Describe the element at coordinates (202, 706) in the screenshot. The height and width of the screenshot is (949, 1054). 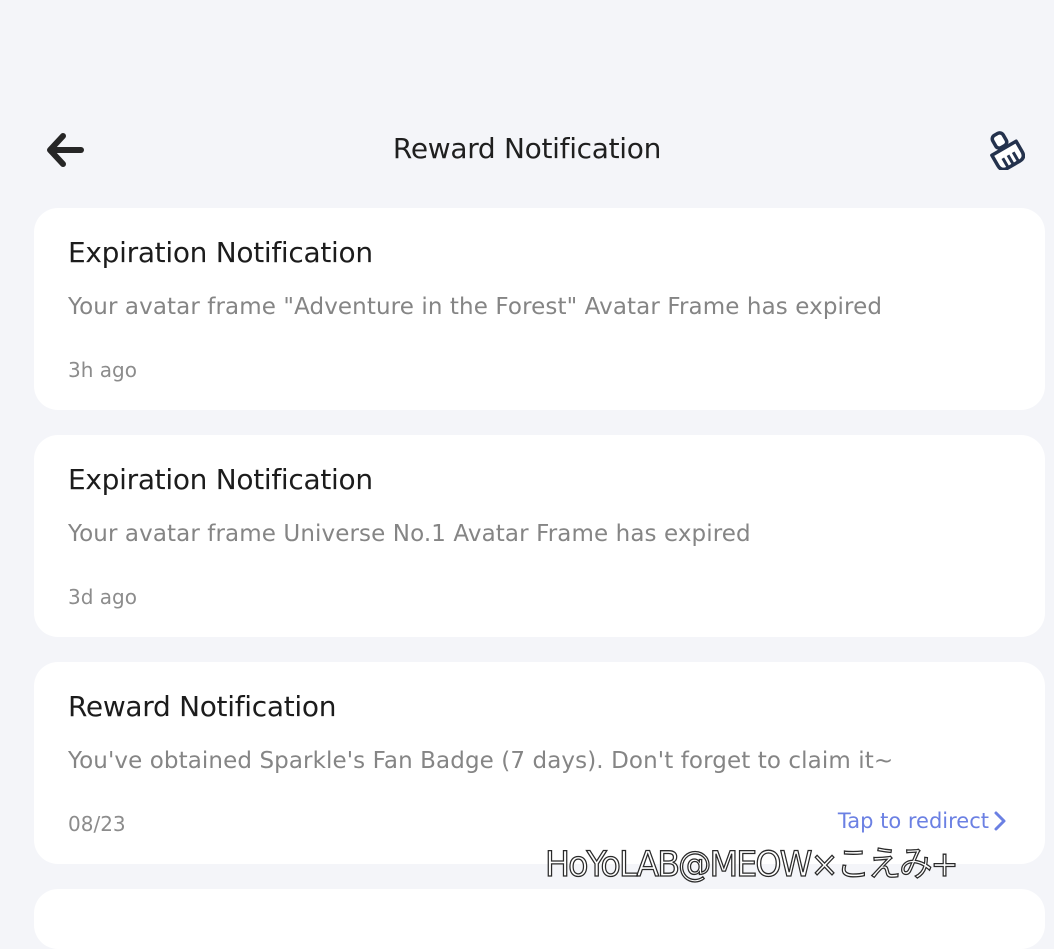
I see `notification-title: Reward Notification` at that location.